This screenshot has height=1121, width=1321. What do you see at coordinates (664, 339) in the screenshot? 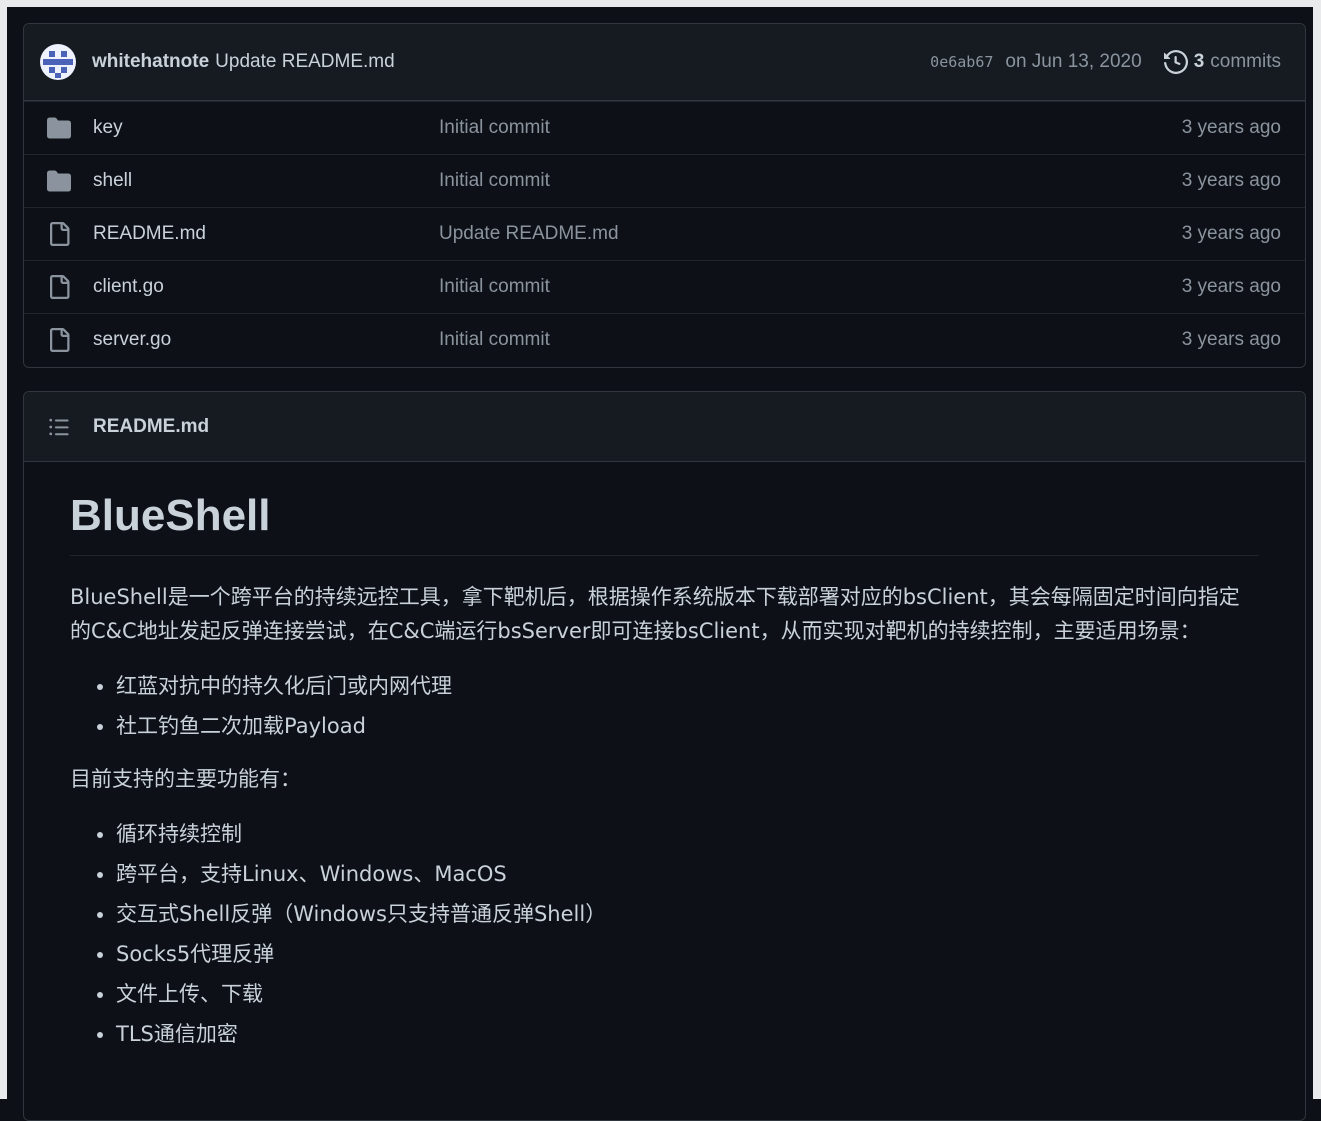
I see `file-row-server-go: server.go Initial commit 3 years ago` at bounding box center [664, 339].